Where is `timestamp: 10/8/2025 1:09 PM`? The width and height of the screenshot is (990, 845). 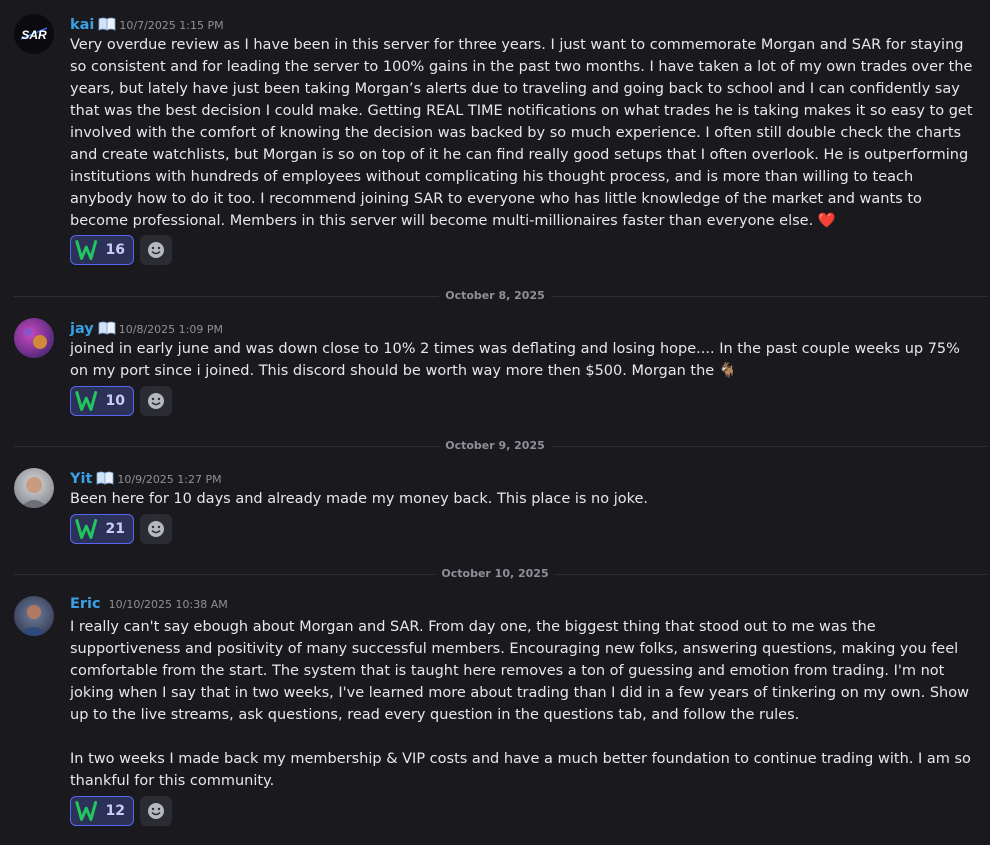 timestamp: 10/8/2025 1:09 PM is located at coordinates (171, 329).